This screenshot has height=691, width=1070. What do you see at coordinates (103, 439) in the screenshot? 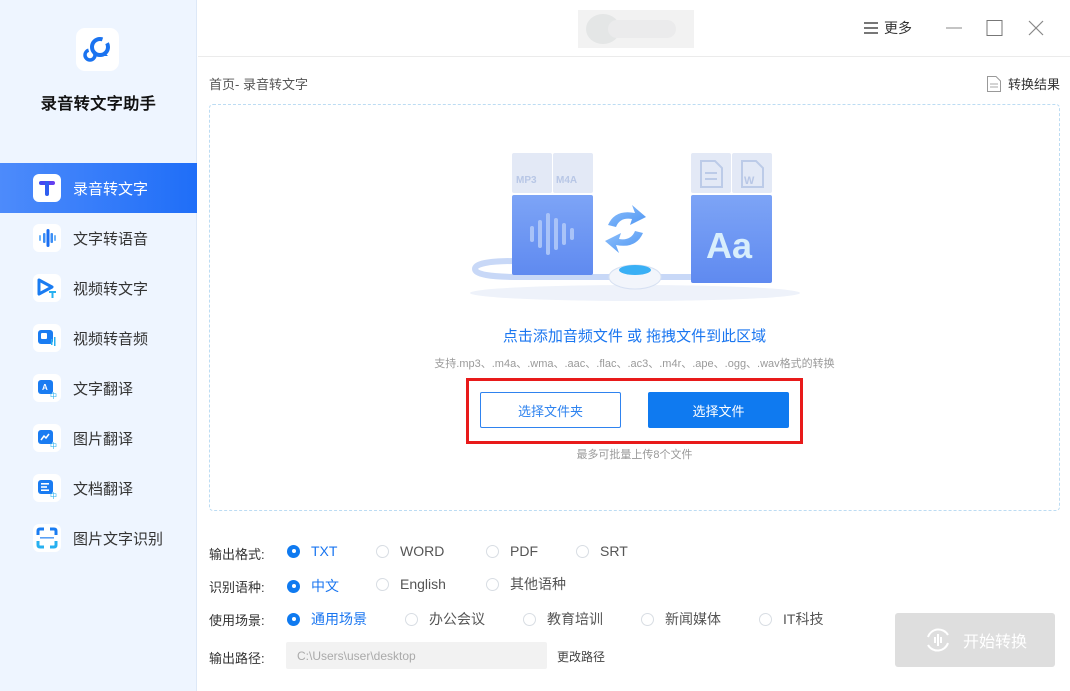
I see `sidebar-item-label: 图片翻译` at bounding box center [103, 439].